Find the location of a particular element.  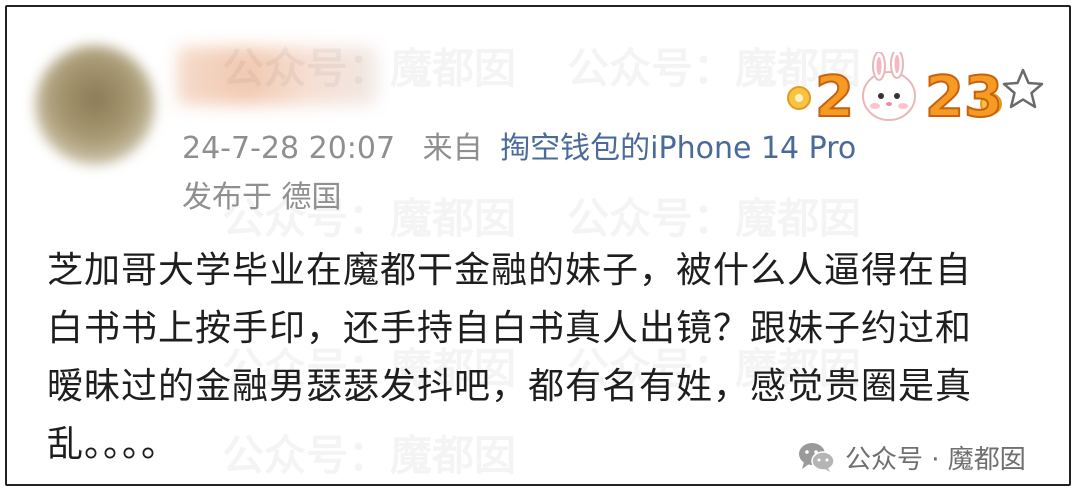

post-meta: 24-7-28 20:07 来自 掏空钱包的iPhone 14 Pro is located at coordinates (519, 145).